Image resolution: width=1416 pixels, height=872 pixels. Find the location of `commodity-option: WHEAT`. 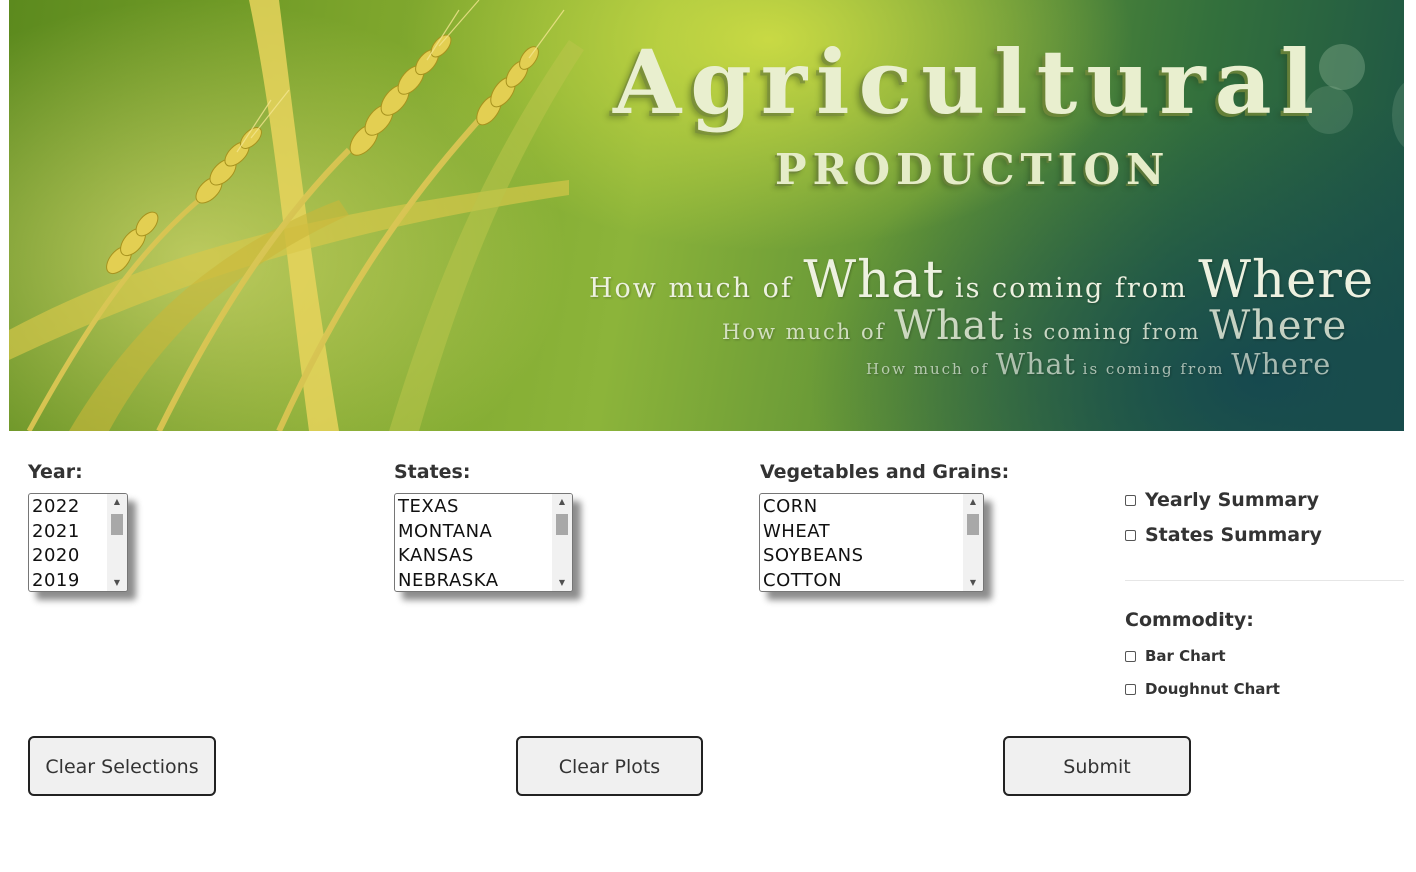

commodity-option: WHEAT is located at coordinates (871, 531).